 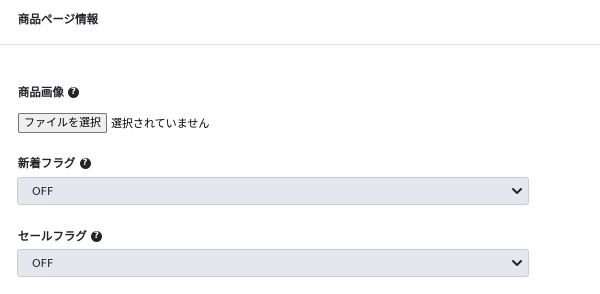 I want to click on new-flag-label: 新着フラグ ?, so click(x=54, y=163).